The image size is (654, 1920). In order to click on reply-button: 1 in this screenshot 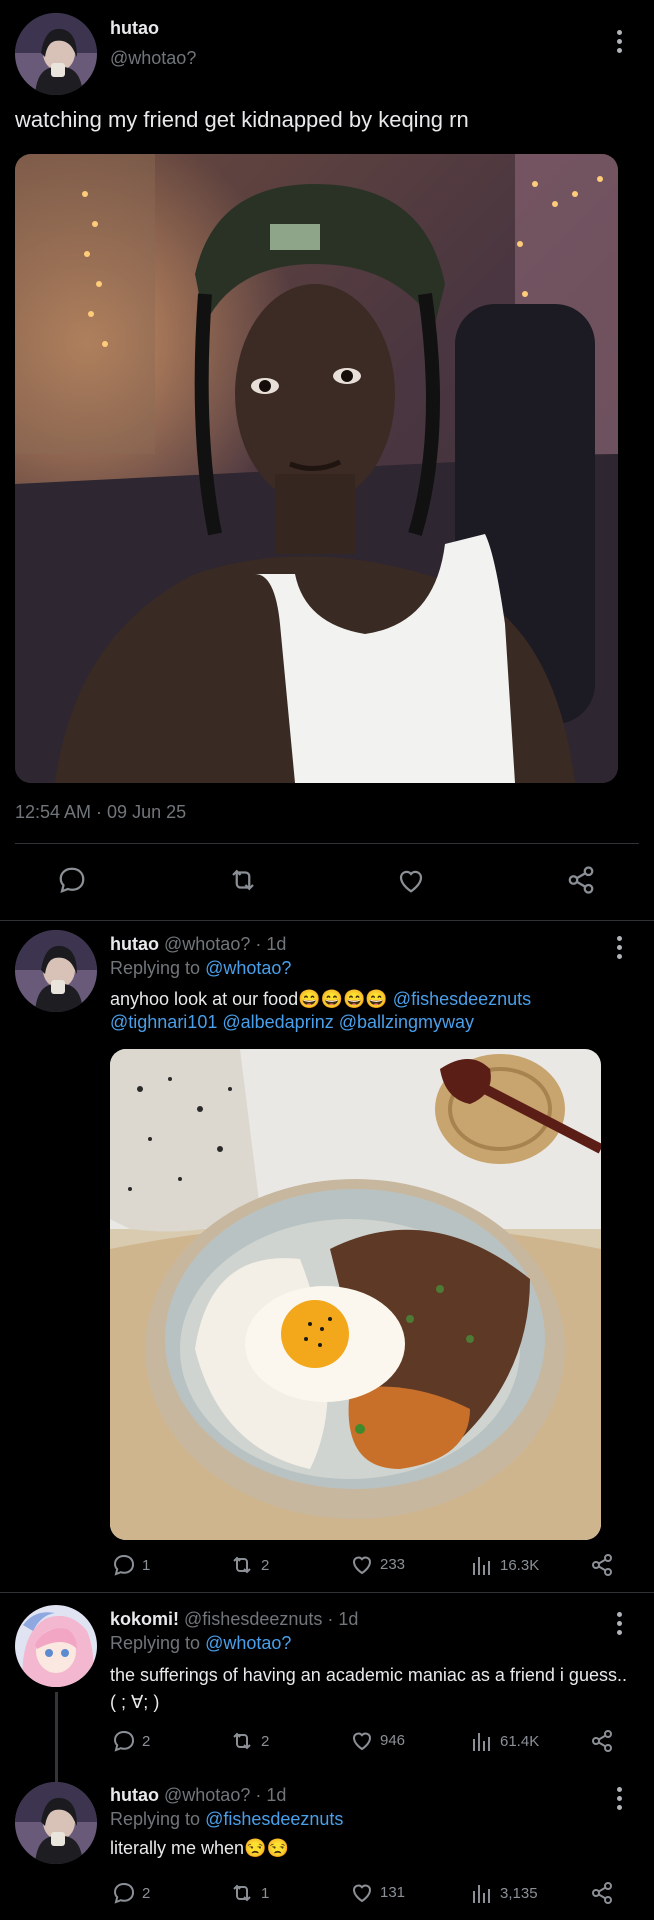, I will do `click(131, 1565)`.